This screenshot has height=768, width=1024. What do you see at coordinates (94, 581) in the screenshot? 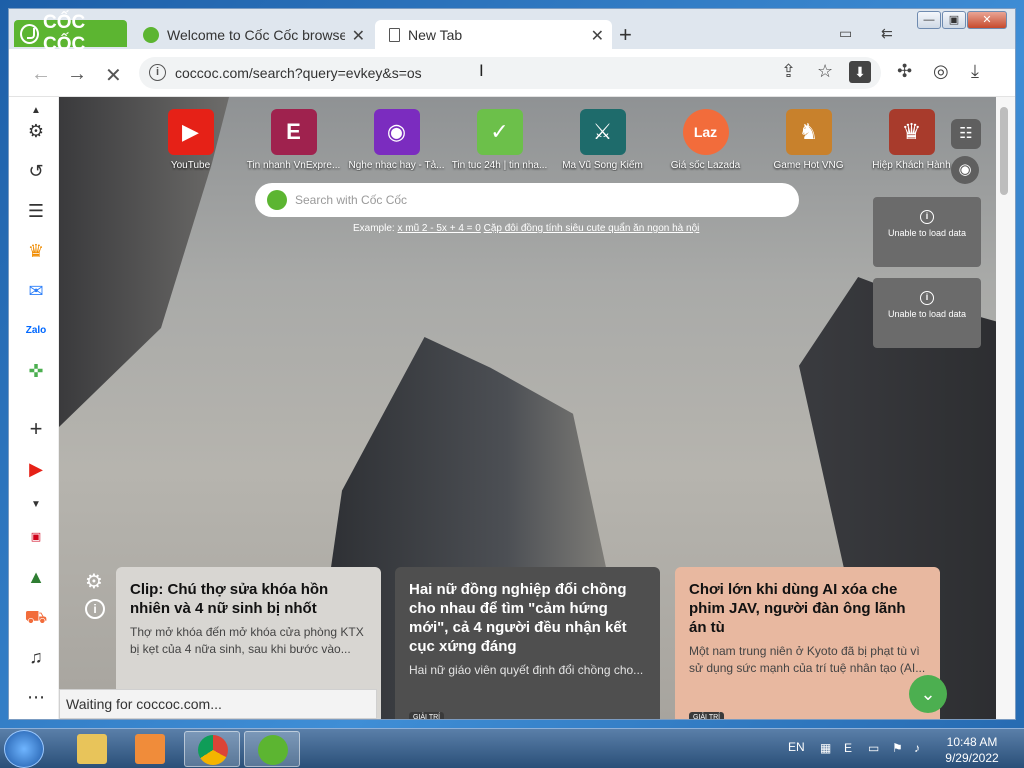
I see `news-settings-gear-icon: ⚙` at bounding box center [94, 581].